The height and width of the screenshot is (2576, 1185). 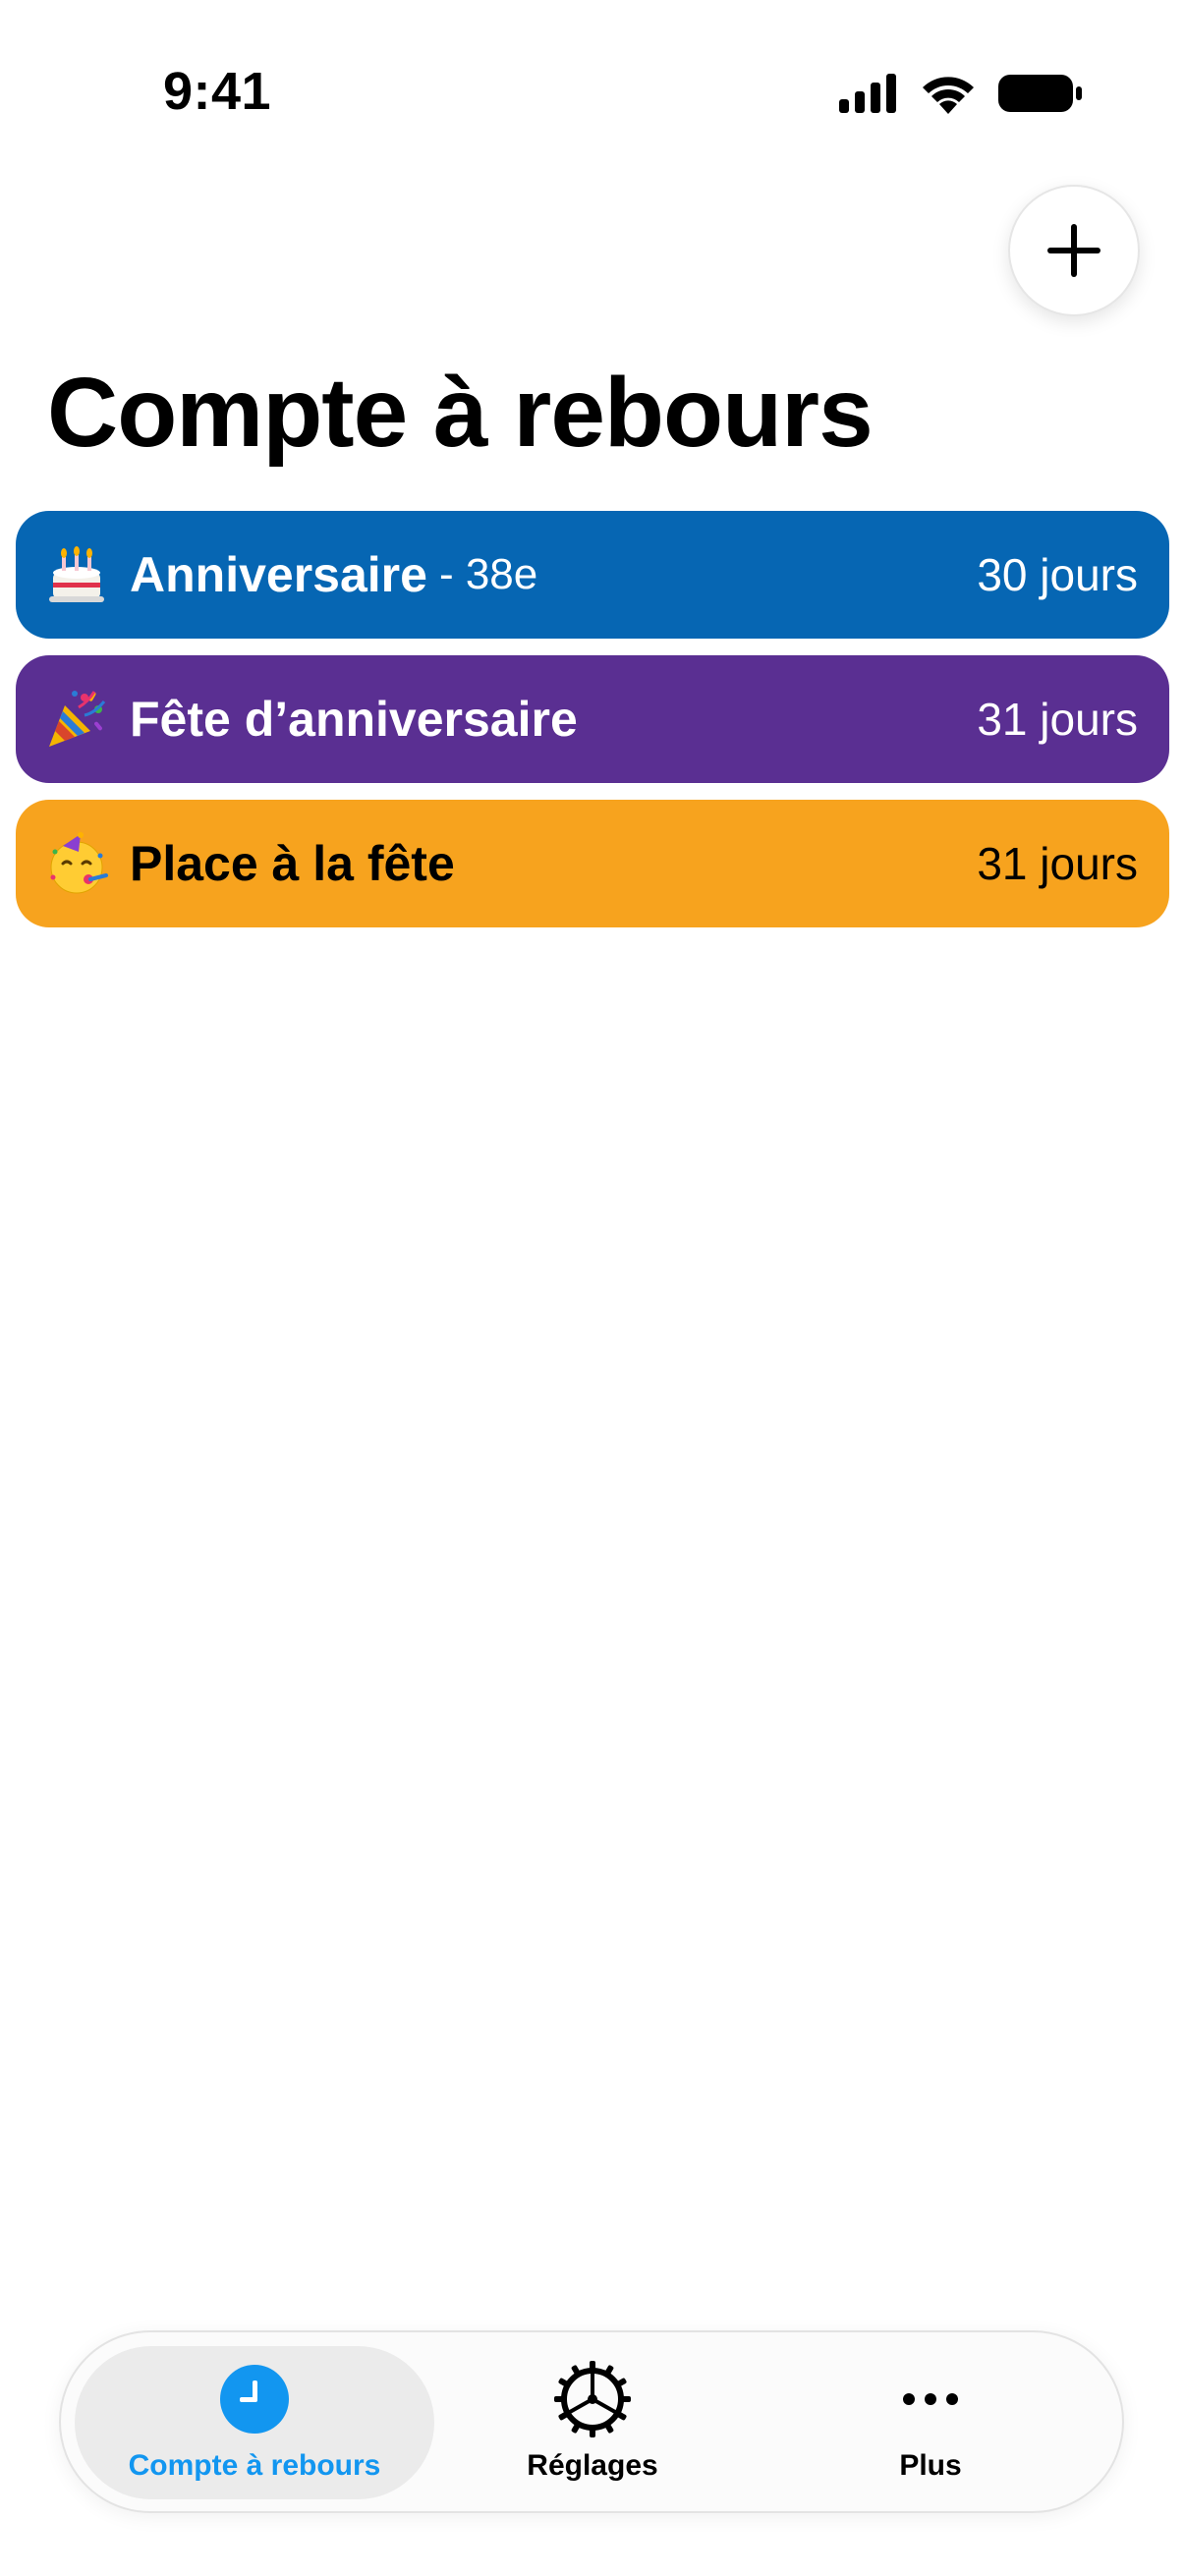 I want to click on tab-reglages: Réglages, so click(x=592, y=2421).